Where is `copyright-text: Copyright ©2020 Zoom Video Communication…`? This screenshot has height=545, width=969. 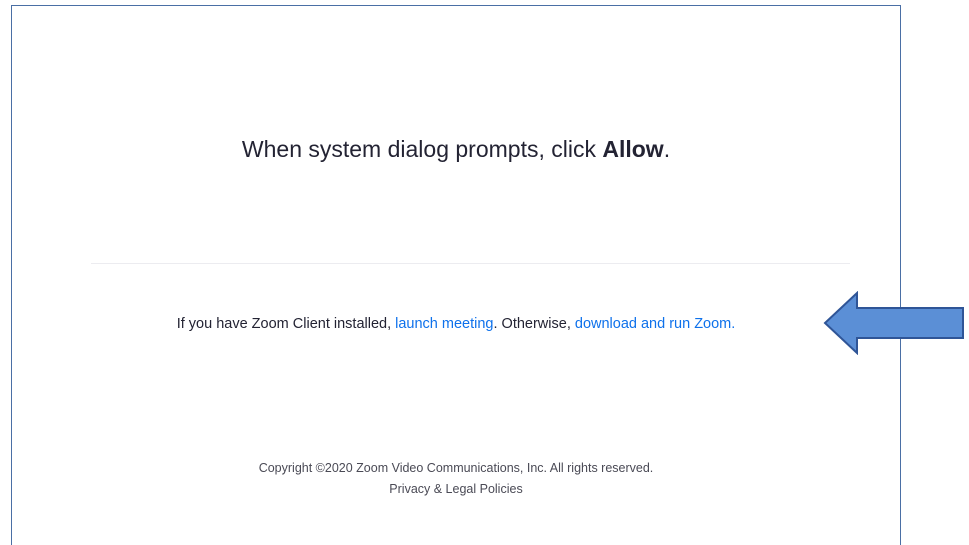 copyright-text: Copyright ©2020 Zoom Video Communication… is located at coordinates (456, 468).